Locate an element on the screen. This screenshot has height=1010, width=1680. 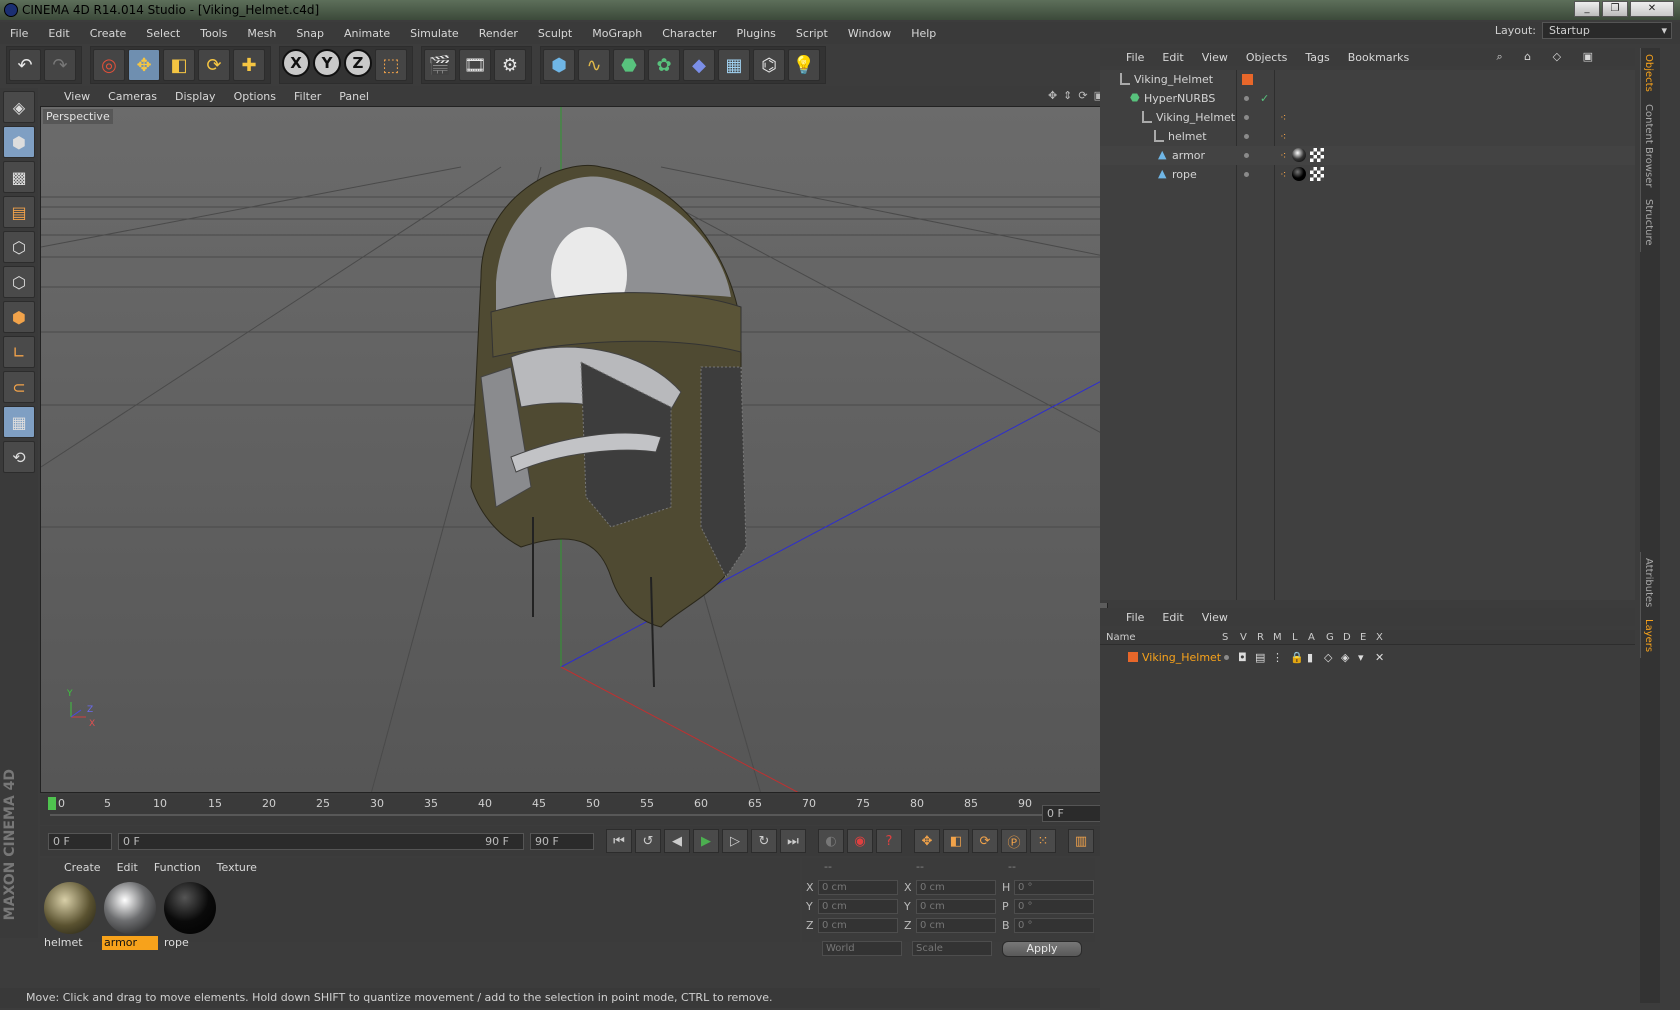
material-menu-create: Create is located at coordinates (82, 867).